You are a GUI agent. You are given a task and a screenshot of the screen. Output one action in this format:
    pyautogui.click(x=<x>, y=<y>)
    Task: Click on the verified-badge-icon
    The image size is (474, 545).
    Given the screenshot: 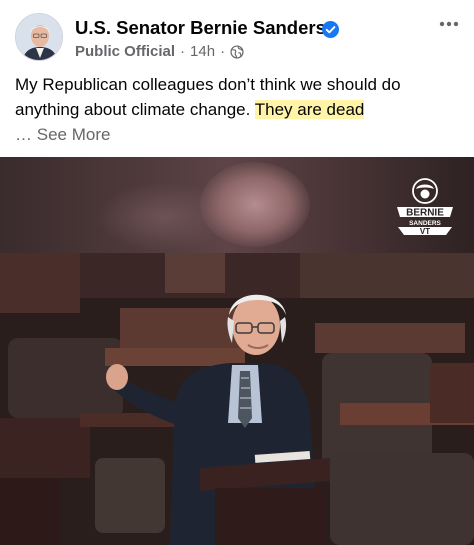 What is the action you would take?
    pyautogui.click(x=330, y=29)
    